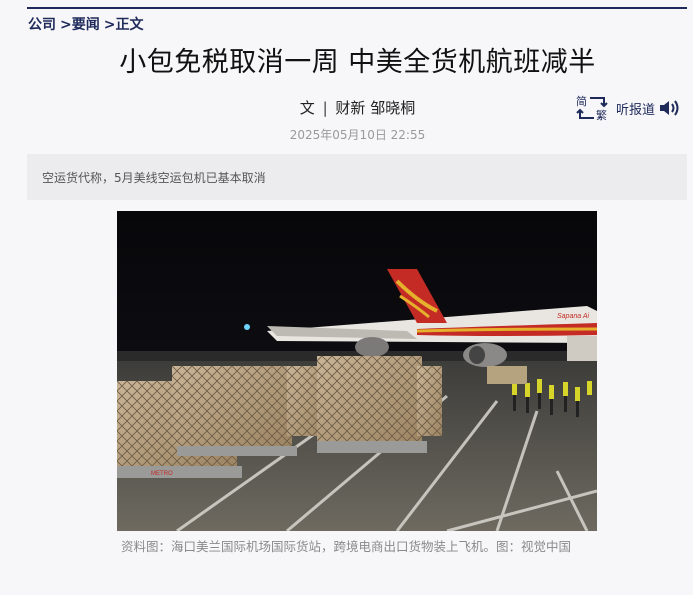 This screenshot has height=595, width=693. I want to click on traditional-chinese-toggle: 简 繁, so click(592, 108).